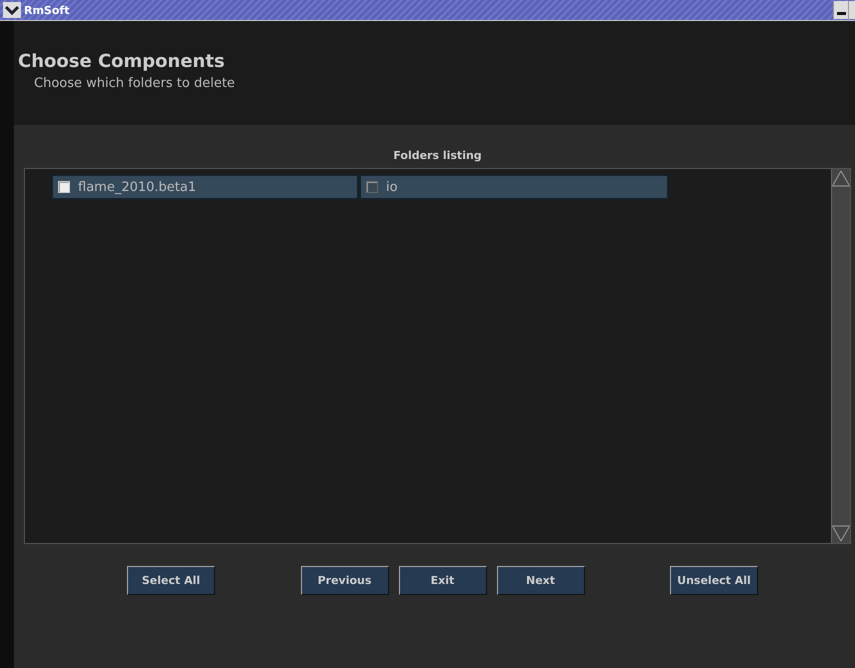 The image size is (855, 668). Describe the element at coordinates (841, 178) in the screenshot. I see `up-arrow-icon` at that location.